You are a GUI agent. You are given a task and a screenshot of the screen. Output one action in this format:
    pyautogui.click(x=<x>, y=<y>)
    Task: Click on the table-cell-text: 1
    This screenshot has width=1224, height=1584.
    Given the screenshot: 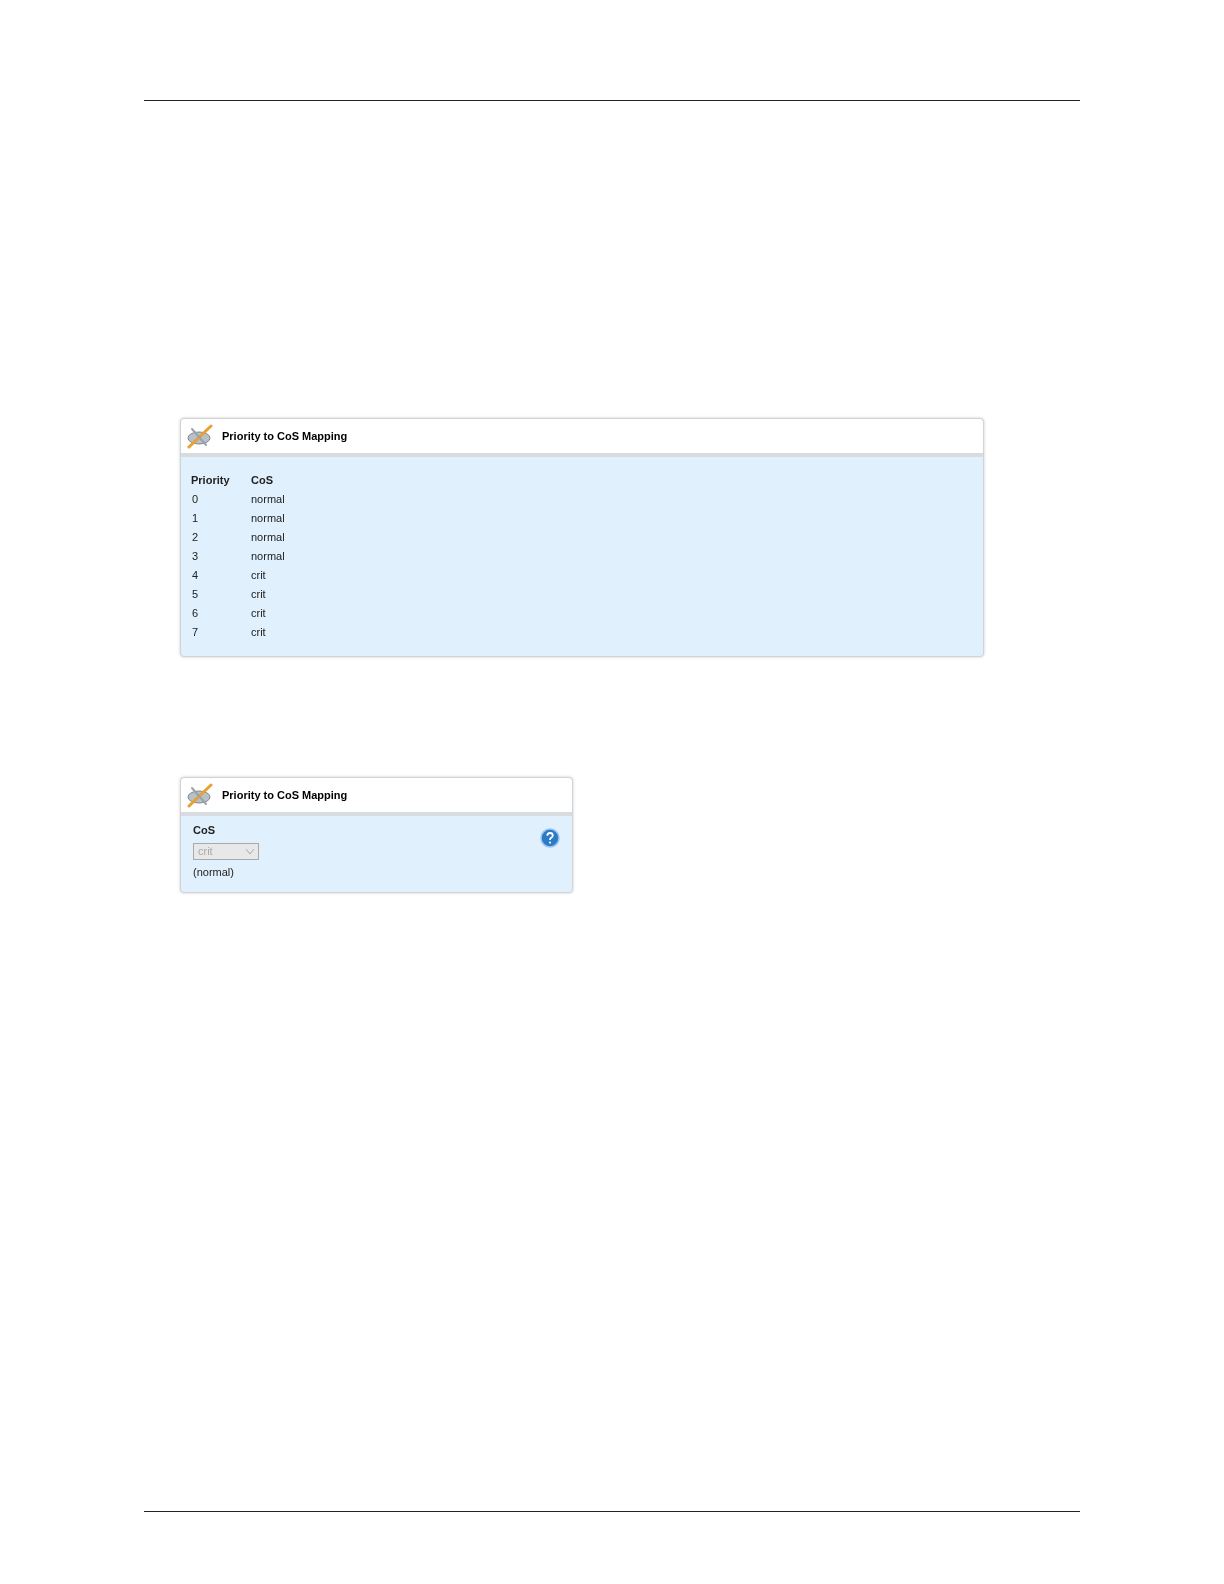 What is the action you would take?
    pyautogui.click(x=195, y=518)
    